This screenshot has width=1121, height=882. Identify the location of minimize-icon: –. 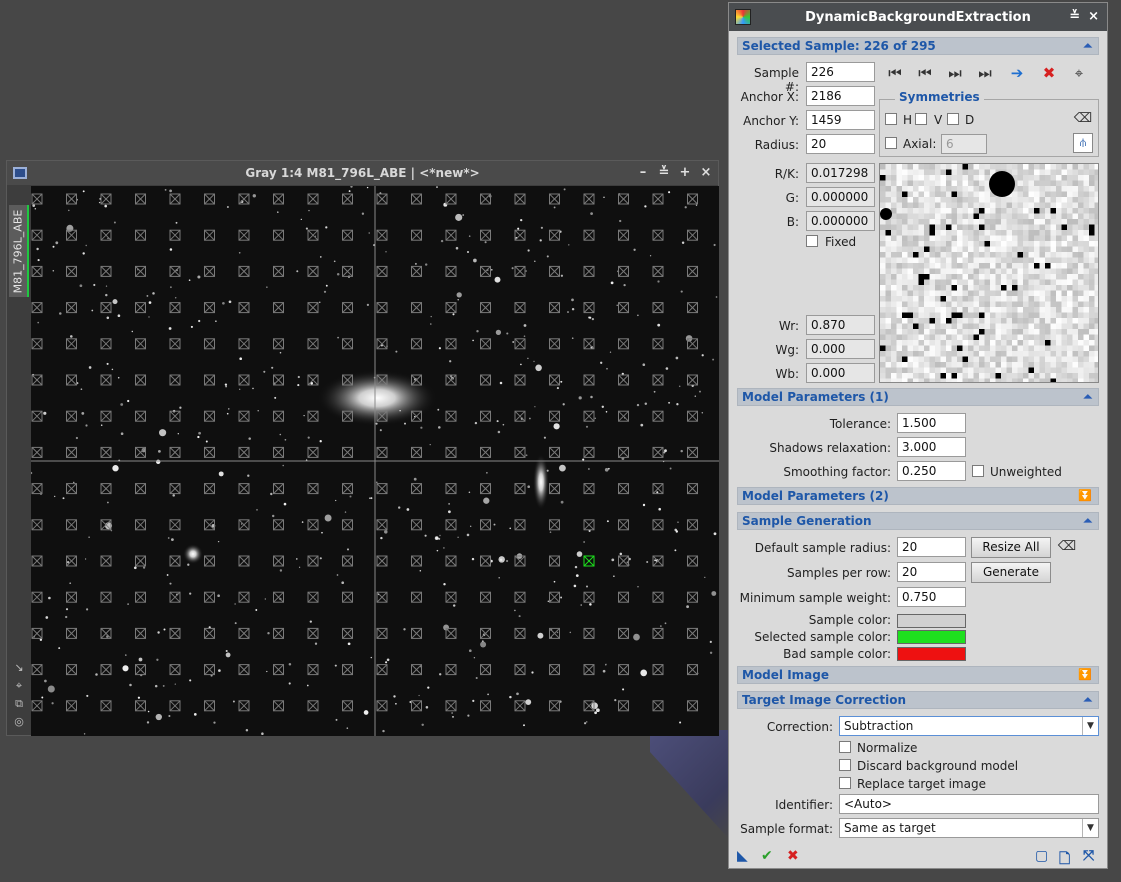
(643, 173).